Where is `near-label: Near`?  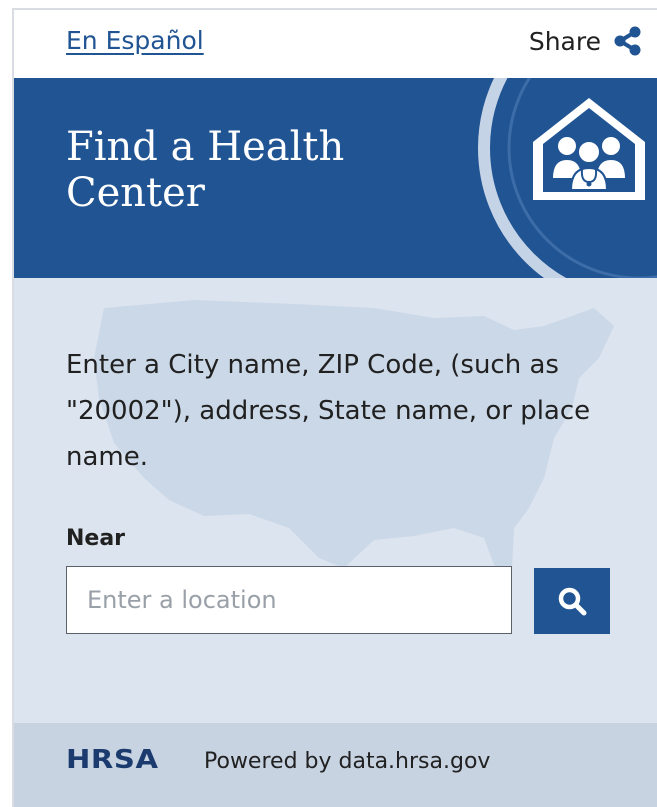
near-label: Near is located at coordinates (96, 538).